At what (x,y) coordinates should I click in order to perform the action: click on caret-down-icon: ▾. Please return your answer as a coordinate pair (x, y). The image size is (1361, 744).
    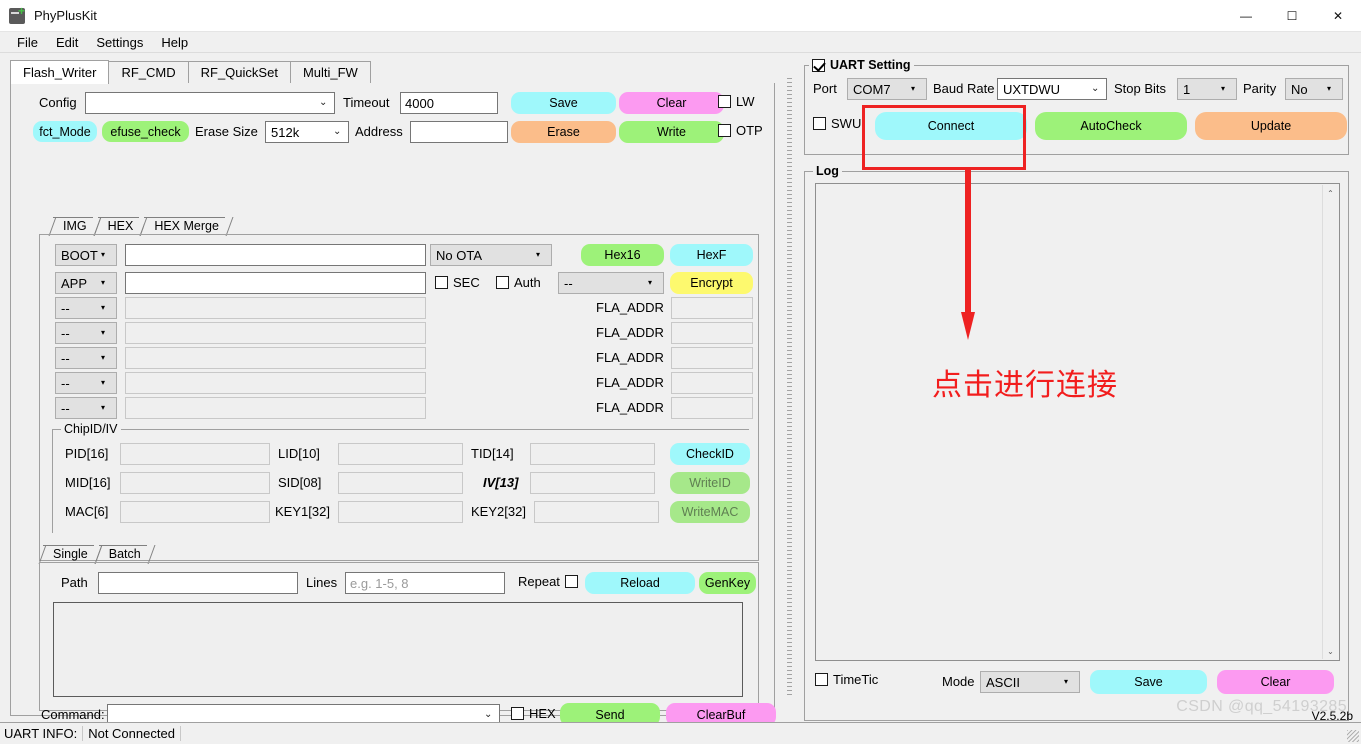
    Looking at the image, I should click on (103, 382).